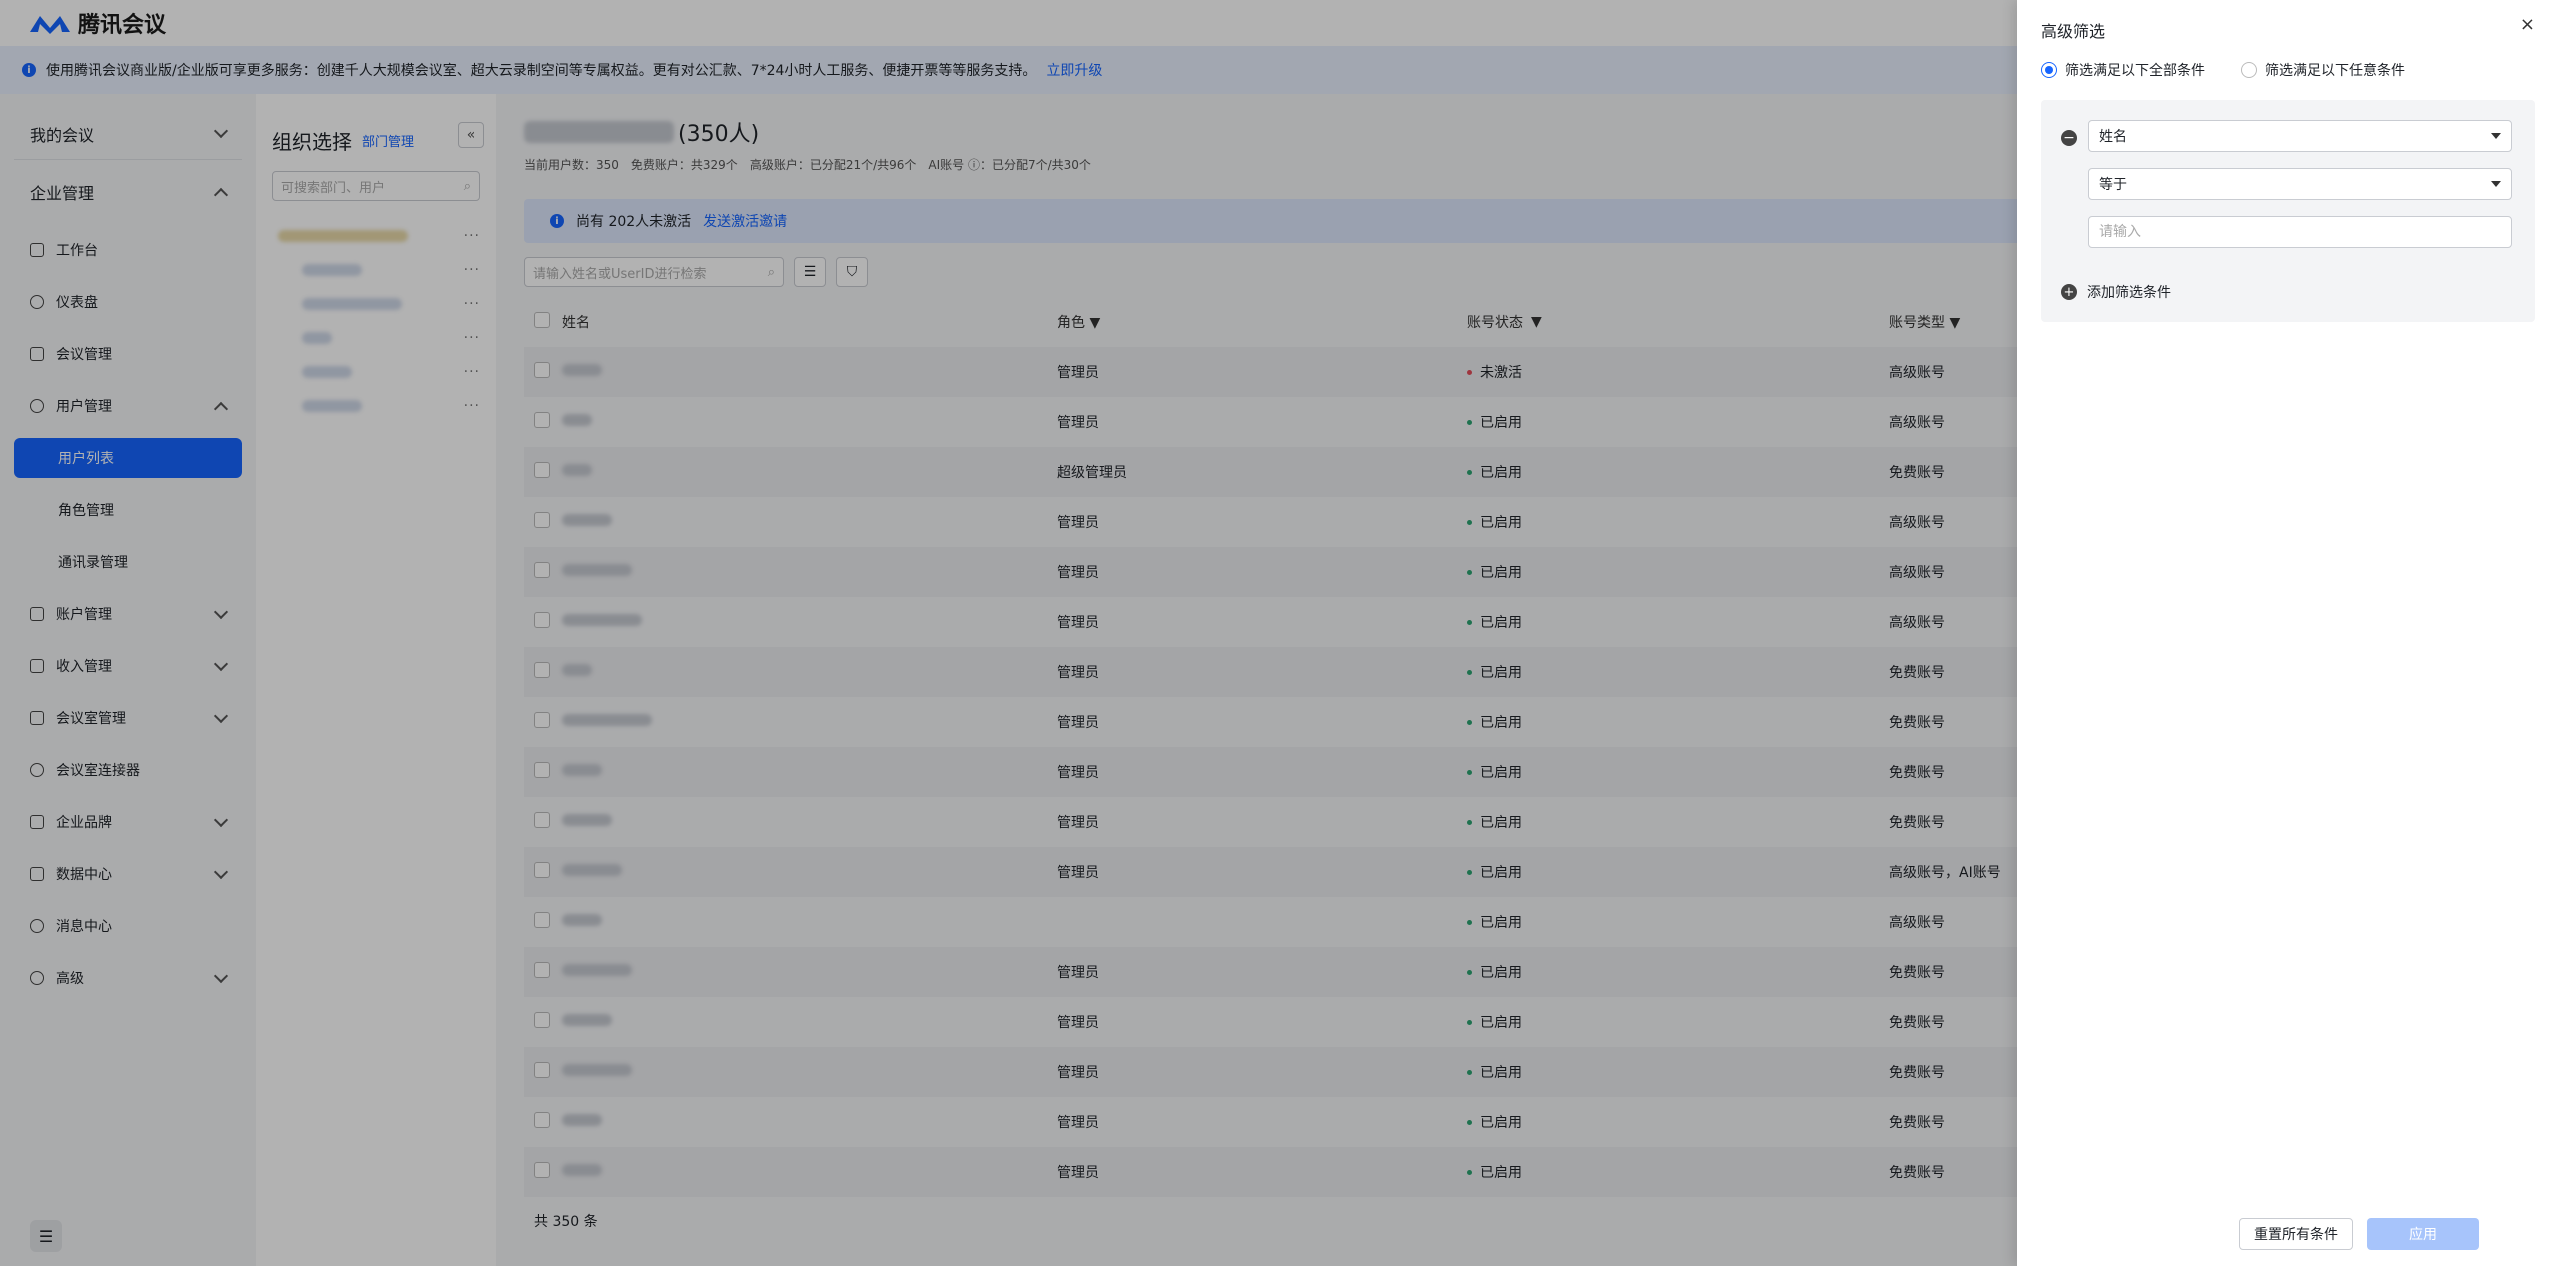 This screenshot has height=1266, width=2553. Describe the element at coordinates (2249, 70) in the screenshot. I see `radio-unchecked-icon` at that location.